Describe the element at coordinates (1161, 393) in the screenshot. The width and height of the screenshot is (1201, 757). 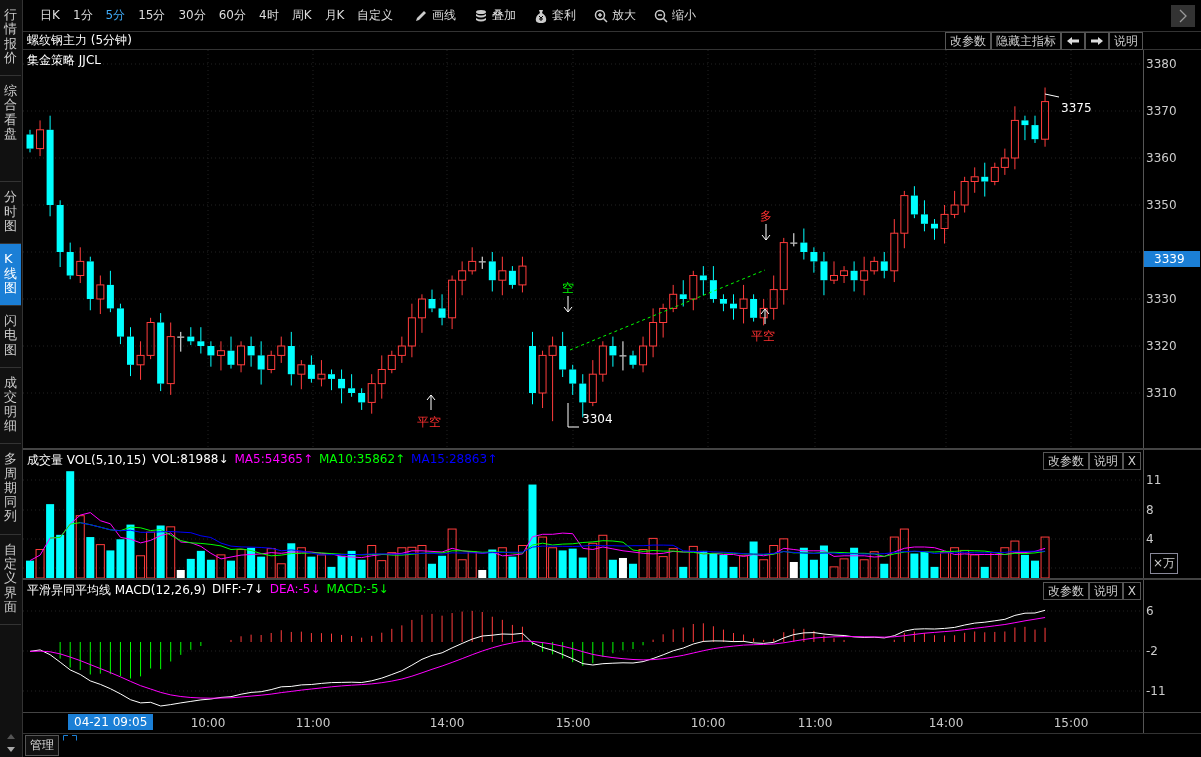
I see `price-tick: 3310` at that location.